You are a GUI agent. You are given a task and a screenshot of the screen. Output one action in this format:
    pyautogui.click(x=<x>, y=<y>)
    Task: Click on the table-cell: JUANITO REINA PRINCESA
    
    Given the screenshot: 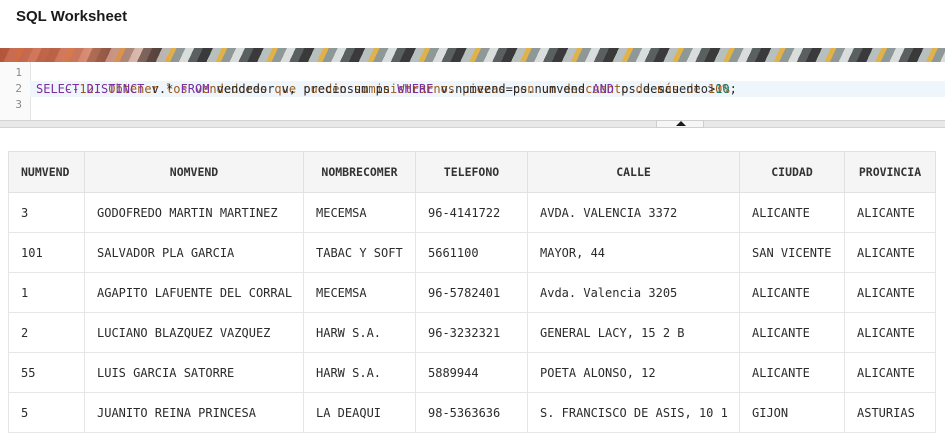 What is the action you would take?
    pyautogui.click(x=194, y=412)
    